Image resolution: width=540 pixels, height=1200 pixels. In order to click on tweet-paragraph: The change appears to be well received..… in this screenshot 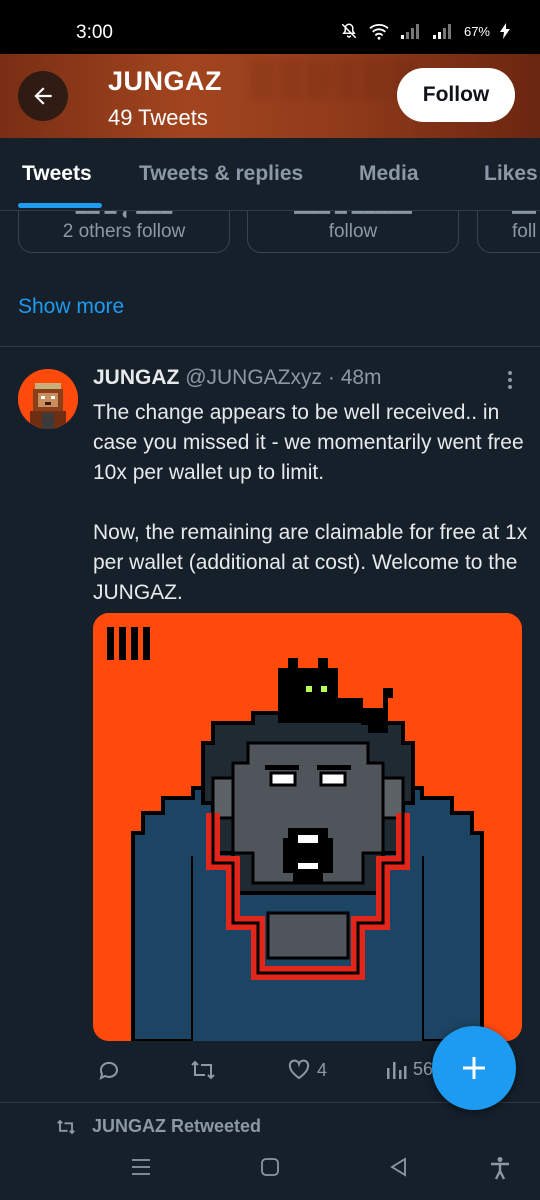, I will do `click(308, 442)`.